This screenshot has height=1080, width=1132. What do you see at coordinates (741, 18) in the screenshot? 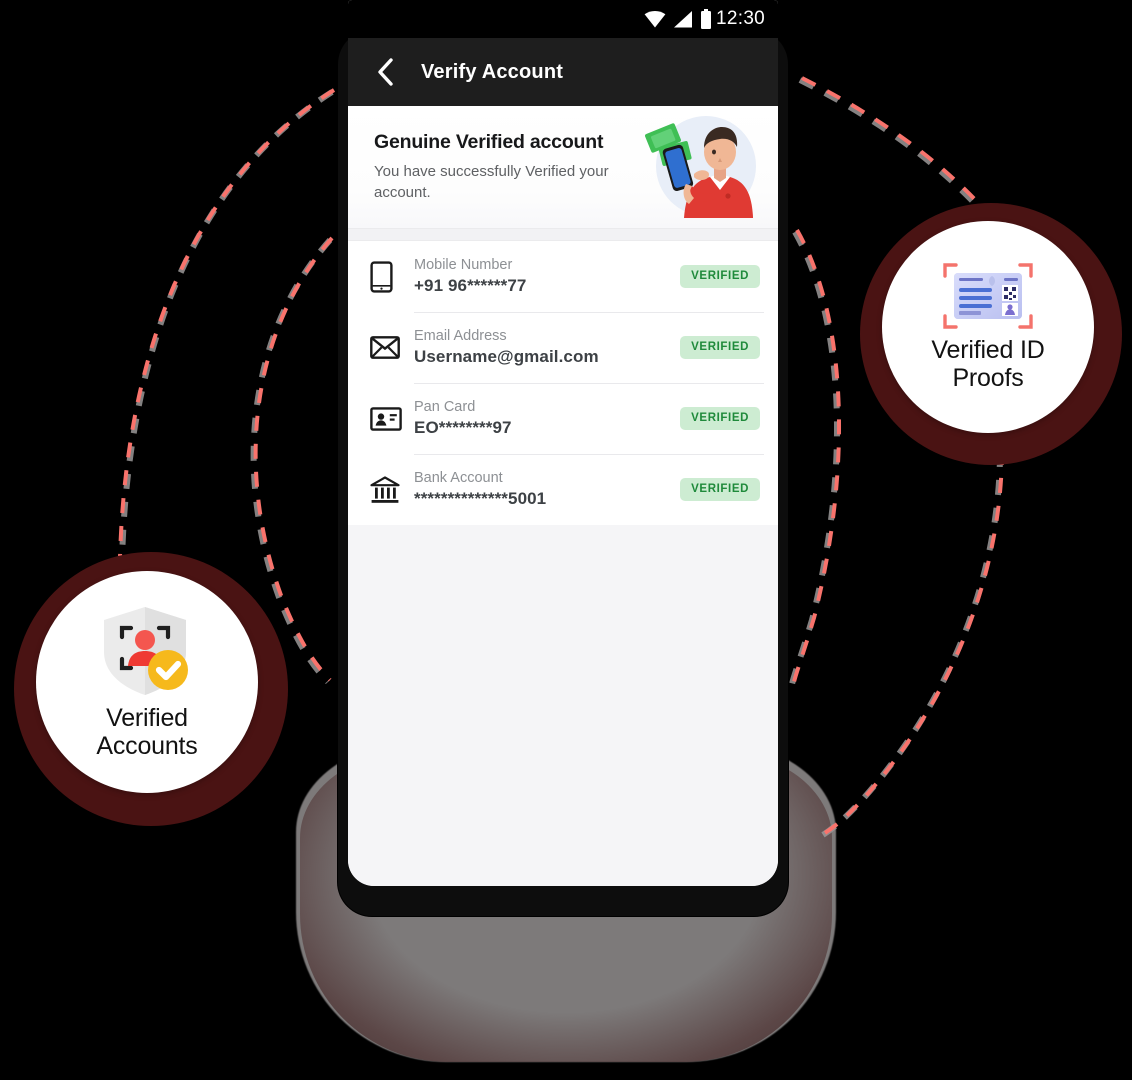
I see `status-bar-clock: 12:30` at bounding box center [741, 18].